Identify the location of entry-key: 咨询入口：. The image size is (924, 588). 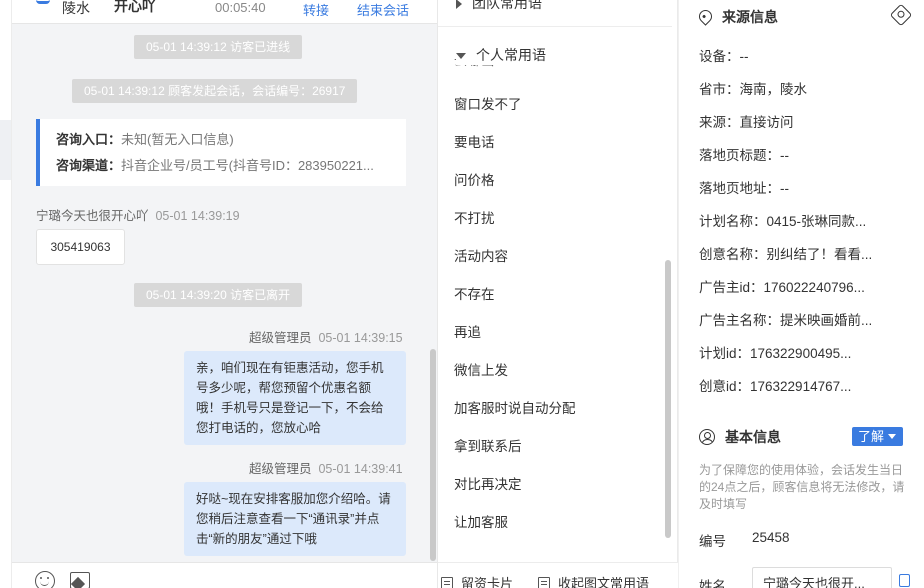
(89, 139).